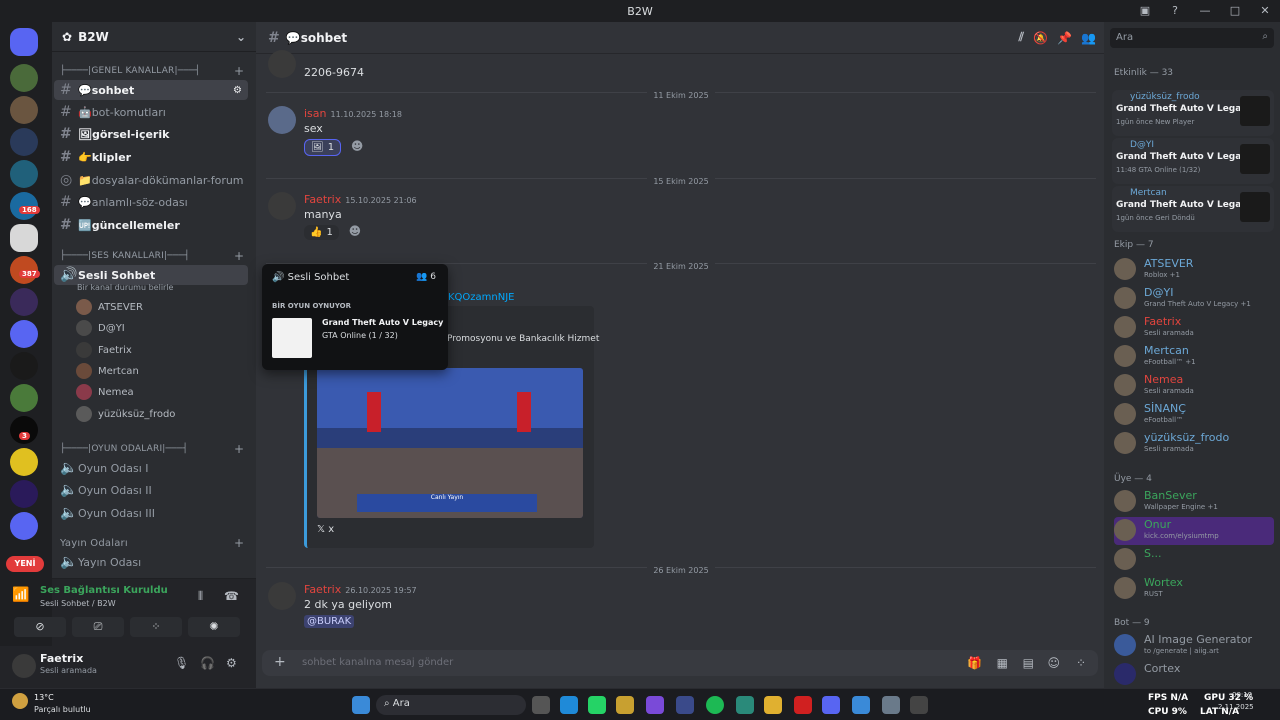 The height and width of the screenshot is (720, 1280). What do you see at coordinates (323, 147) in the screenshot?
I see `reaction: 🖼 1` at bounding box center [323, 147].